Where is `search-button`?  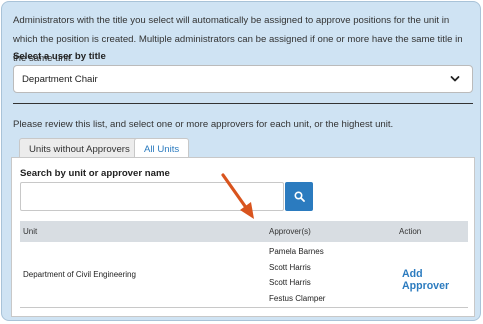
search-button is located at coordinates (299, 196).